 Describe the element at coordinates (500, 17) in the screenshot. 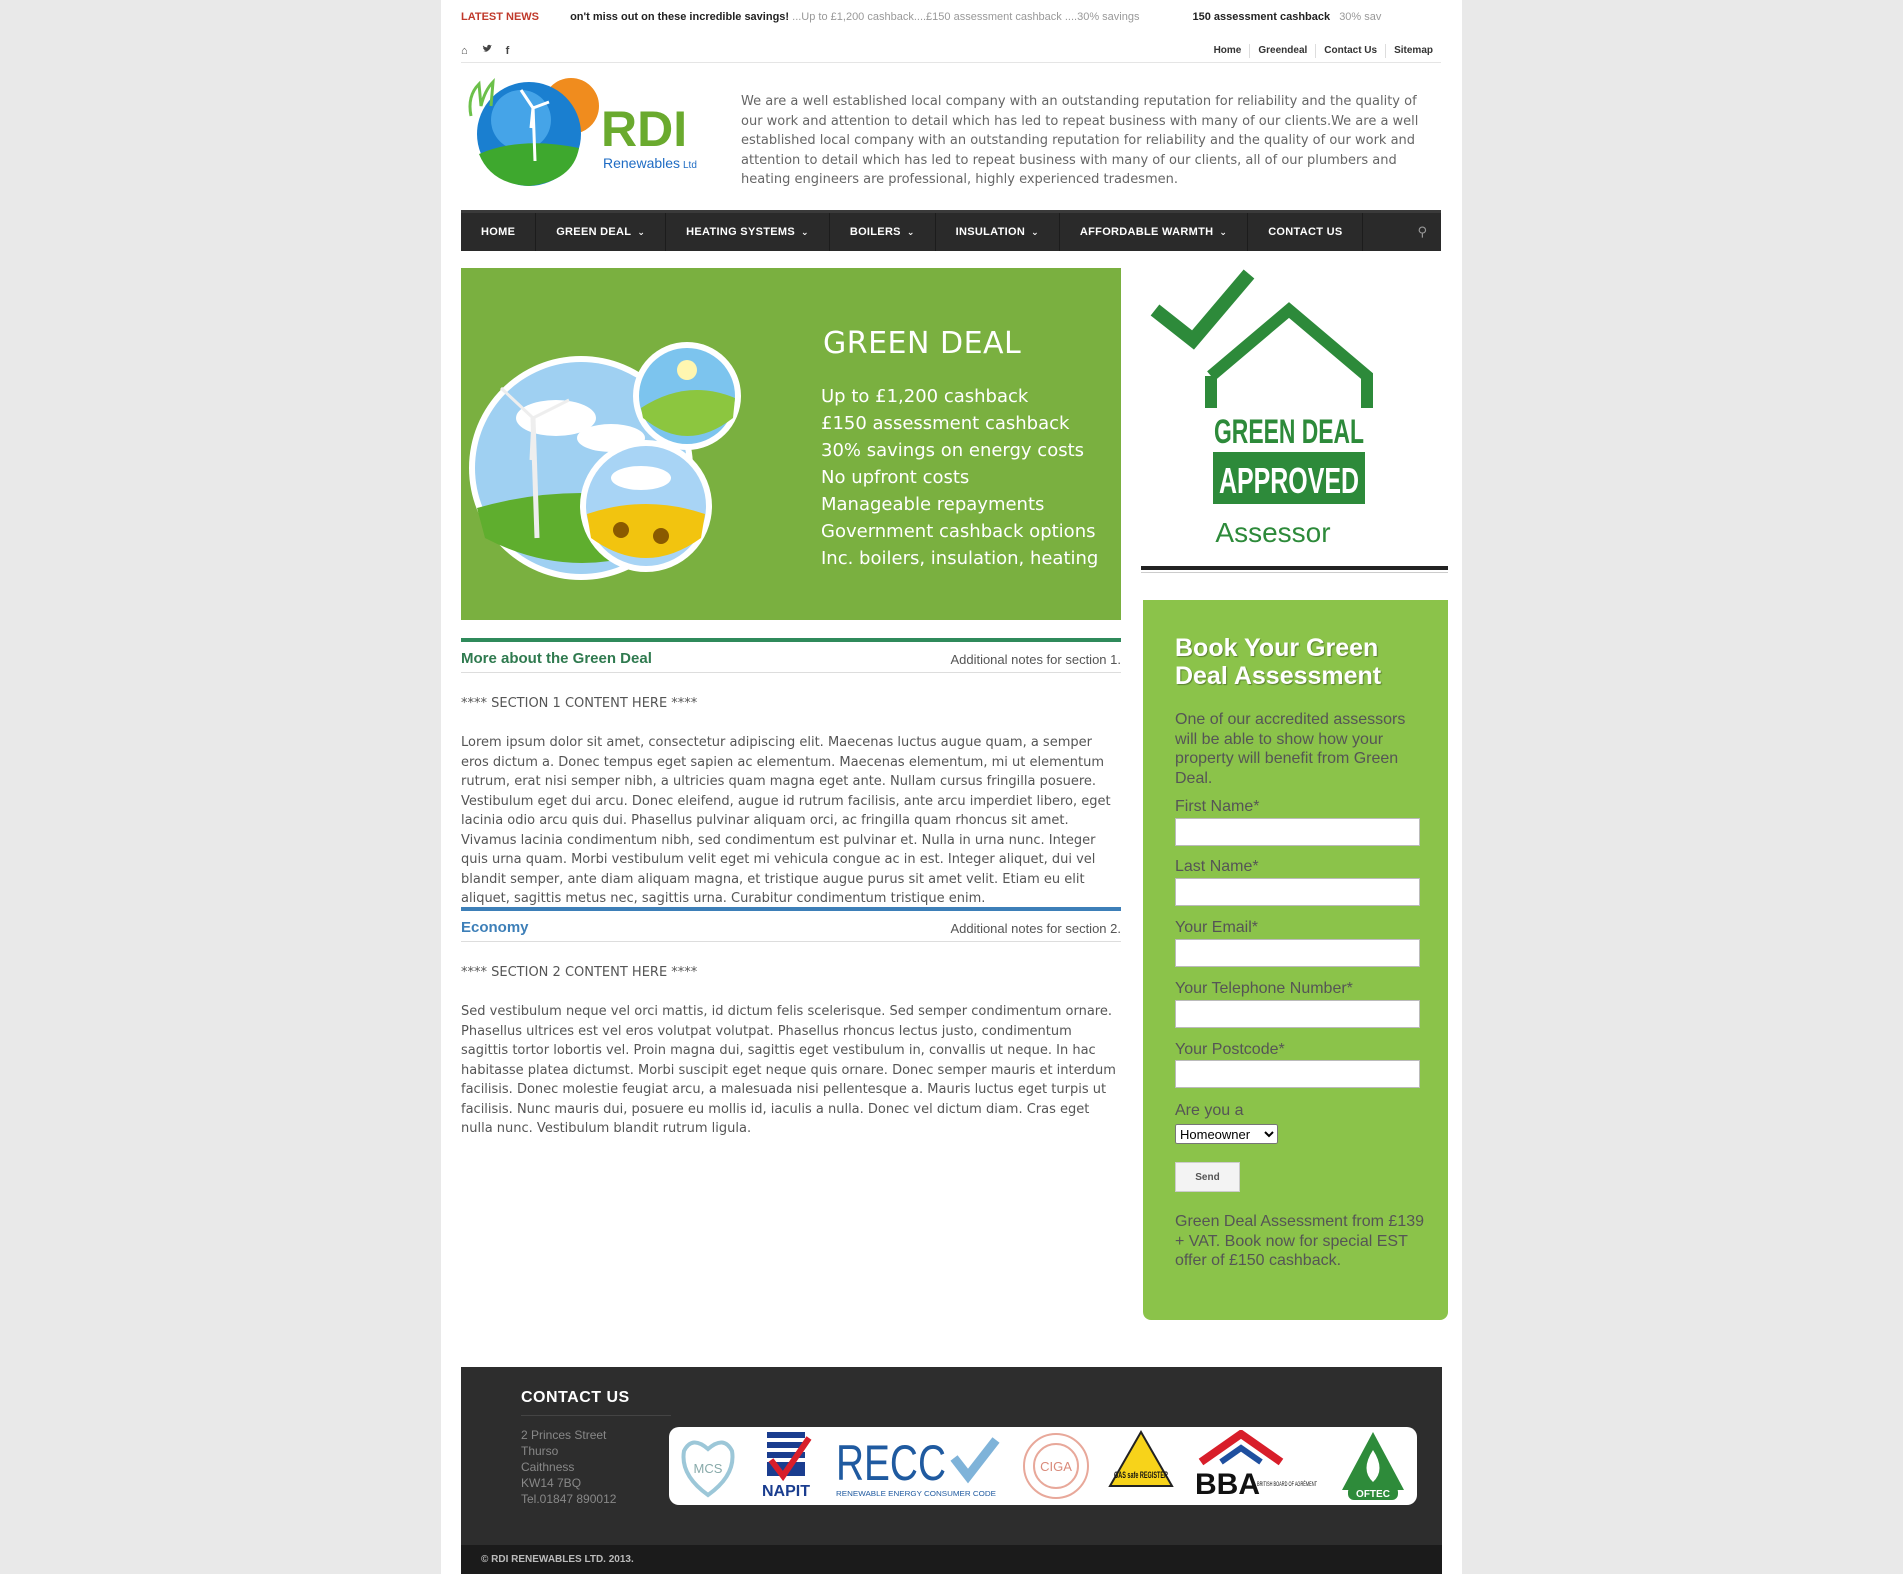

I see `ticker-label: LATEST NEWS` at that location.